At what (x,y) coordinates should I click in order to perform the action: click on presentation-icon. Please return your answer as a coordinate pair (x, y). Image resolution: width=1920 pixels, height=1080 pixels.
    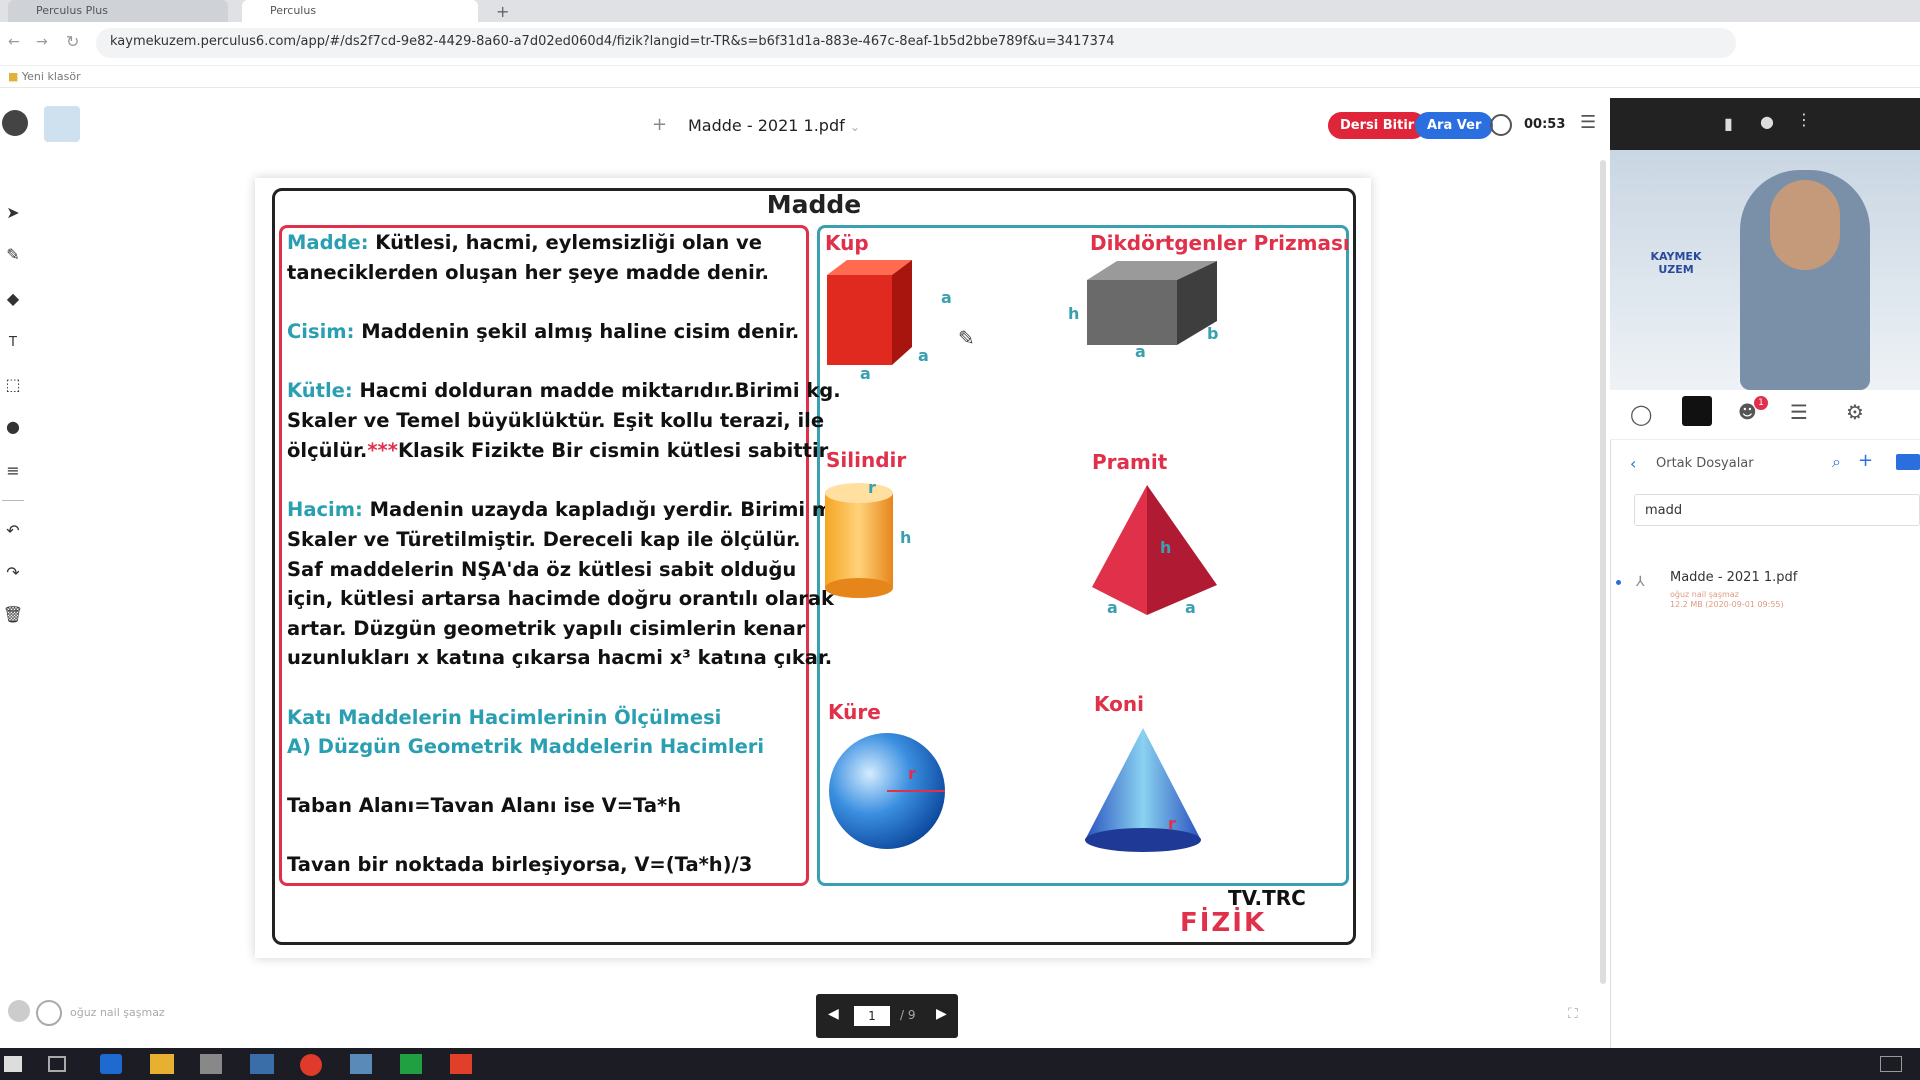
    Looking at the image, I should click on (461, 1064).